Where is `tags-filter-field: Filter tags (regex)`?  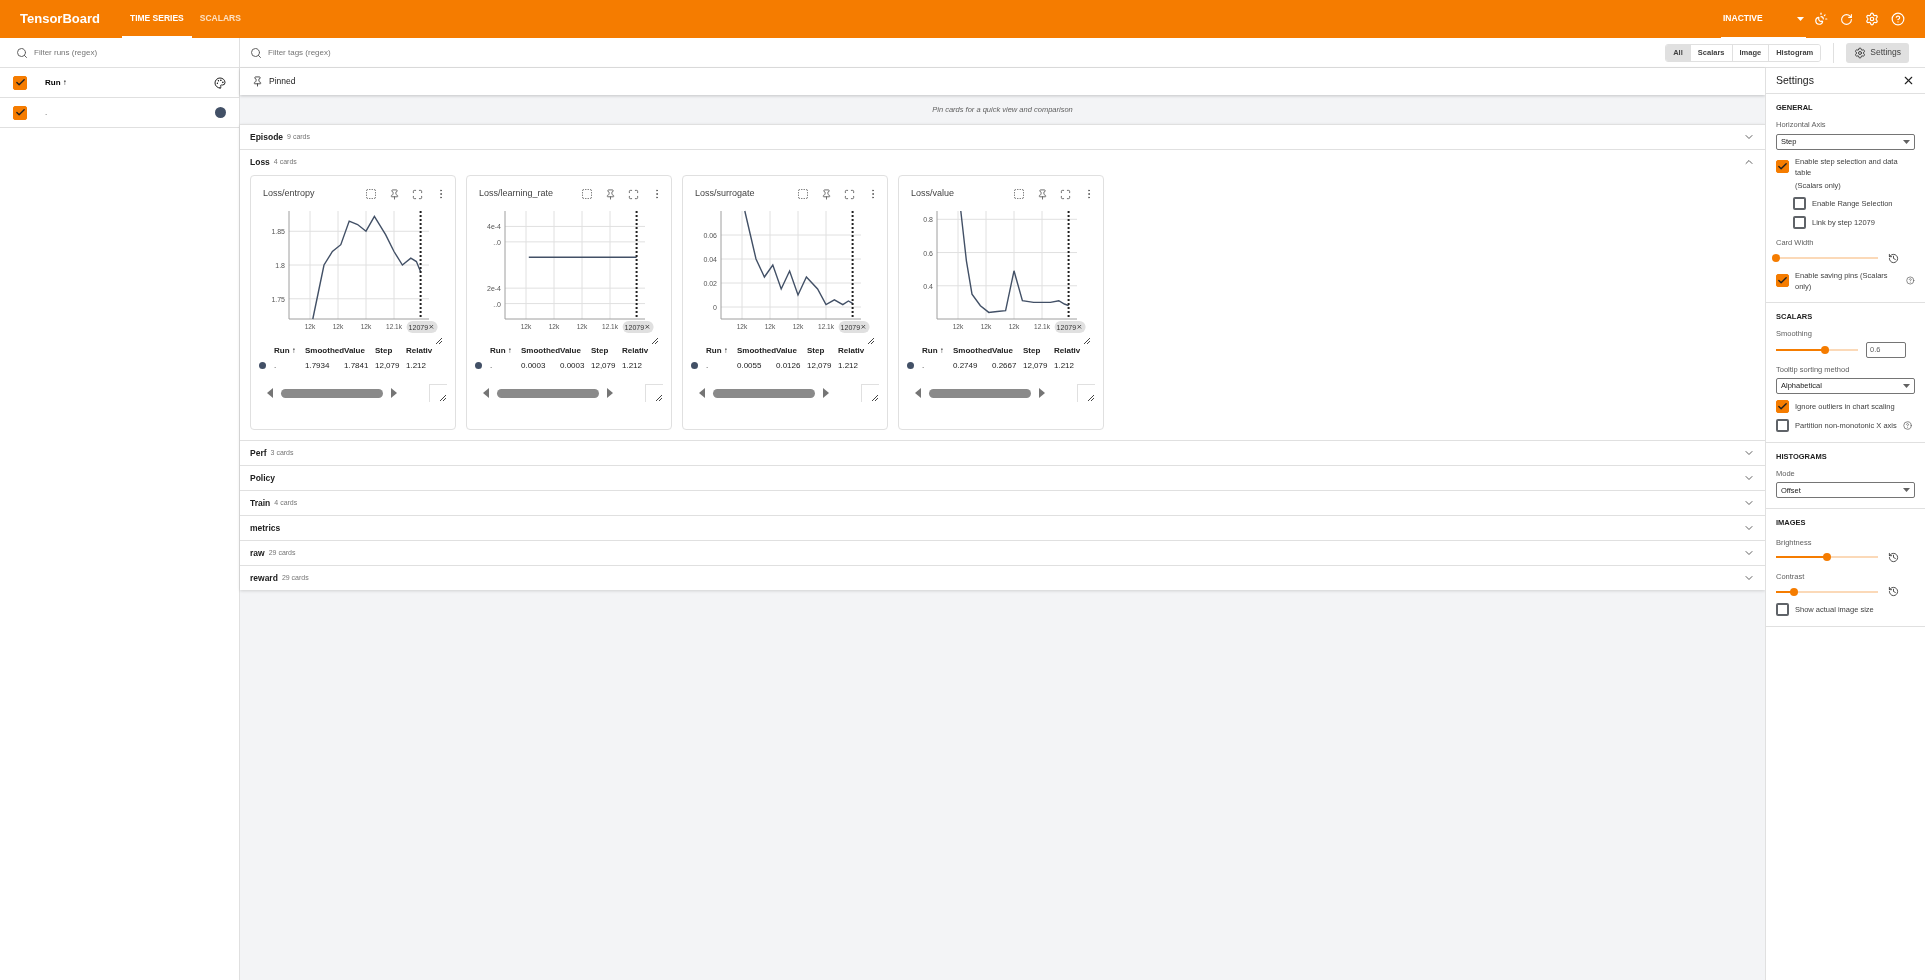
tags-filter-field: Filter tags (regex) is located at coordinates (958, 52).